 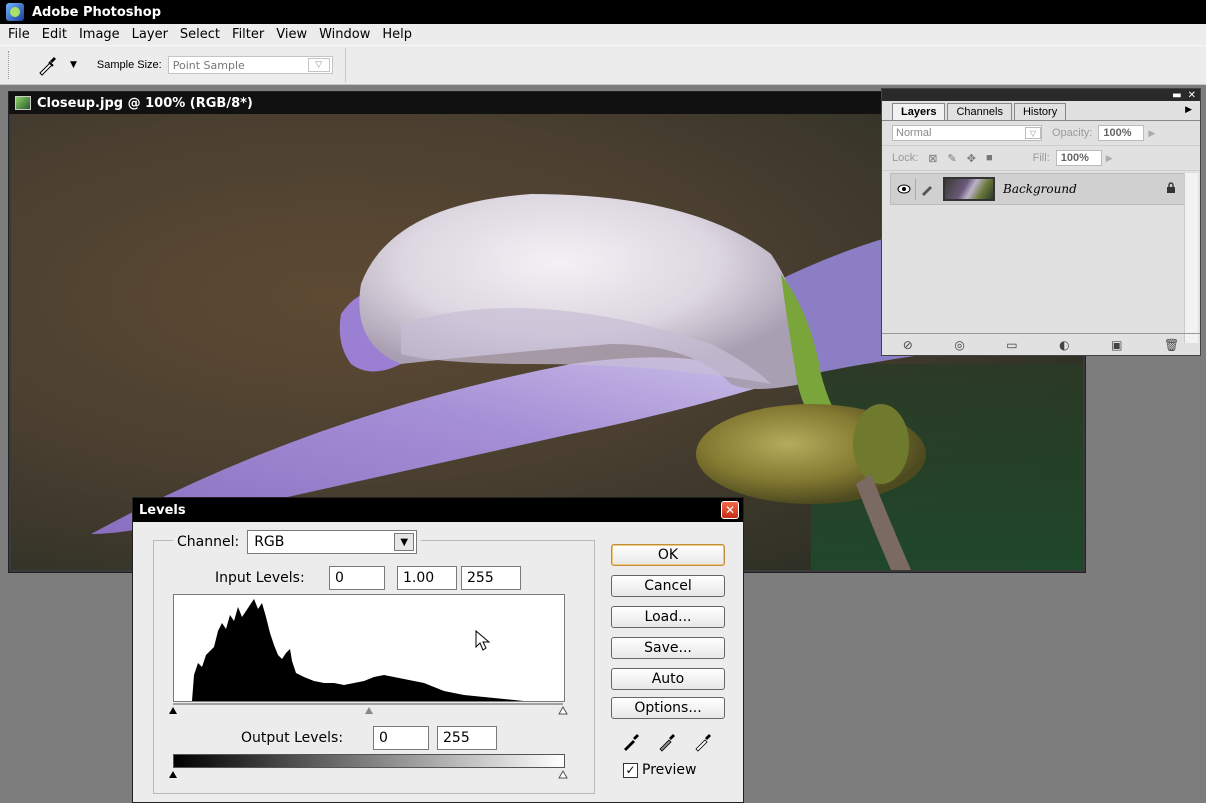 What do you see at coordinates (1188, 110) in the screenshot?
I see `panel-menu-icon: ▶` at bounding box center [1188, 110].